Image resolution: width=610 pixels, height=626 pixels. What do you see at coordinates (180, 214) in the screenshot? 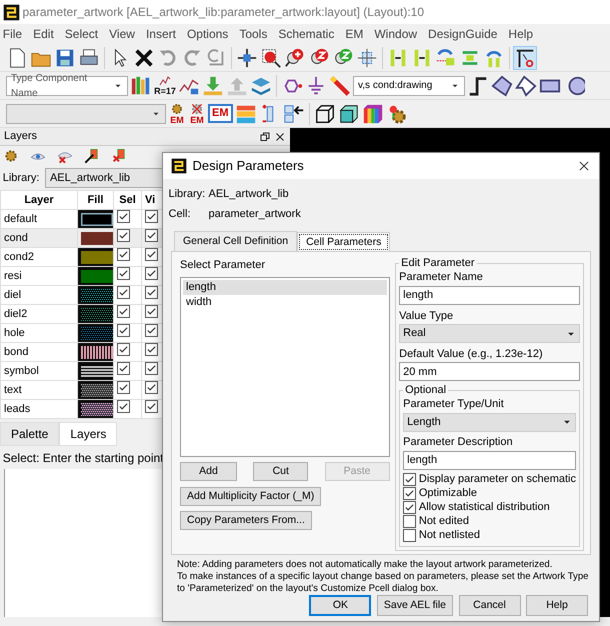
I see `field-label: Cell:` at bounding box center [180, 214].